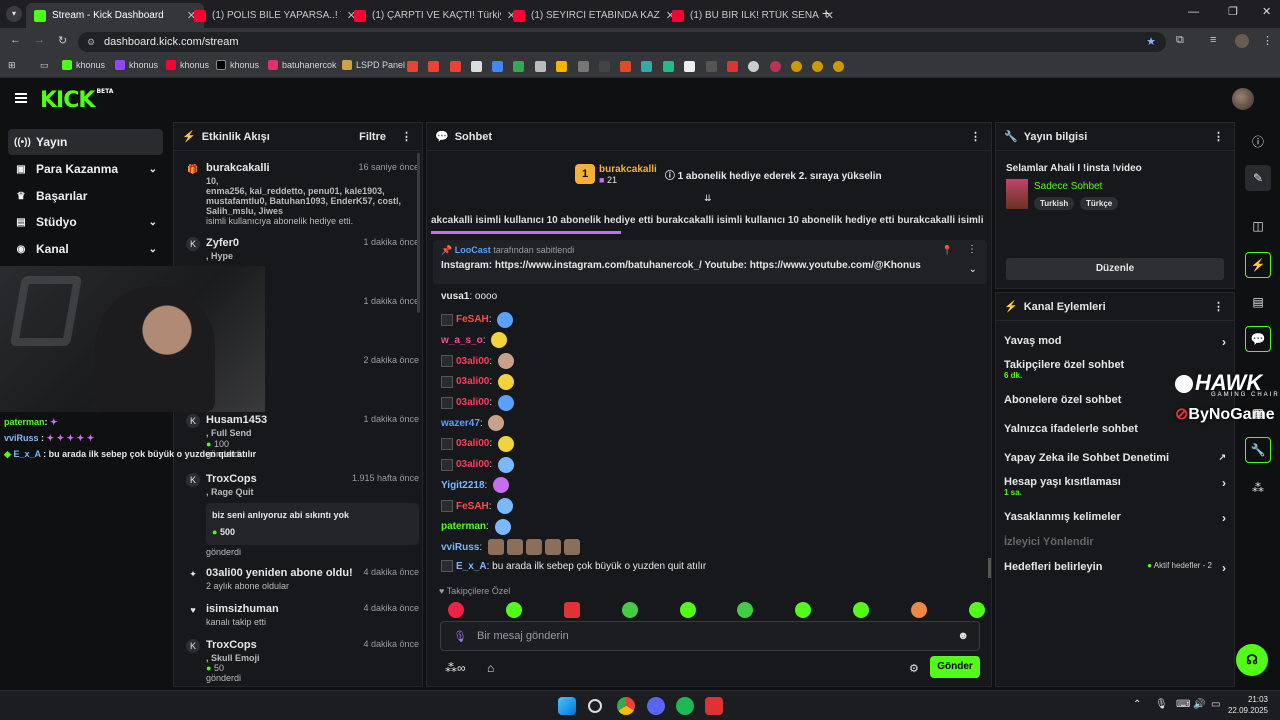 The width and height of the screenshot is (1280, 720). What do you see at coordinates (1017, 194) in the screenshot?
I see `category-thumbnail` at bounding box center [1017, 194].